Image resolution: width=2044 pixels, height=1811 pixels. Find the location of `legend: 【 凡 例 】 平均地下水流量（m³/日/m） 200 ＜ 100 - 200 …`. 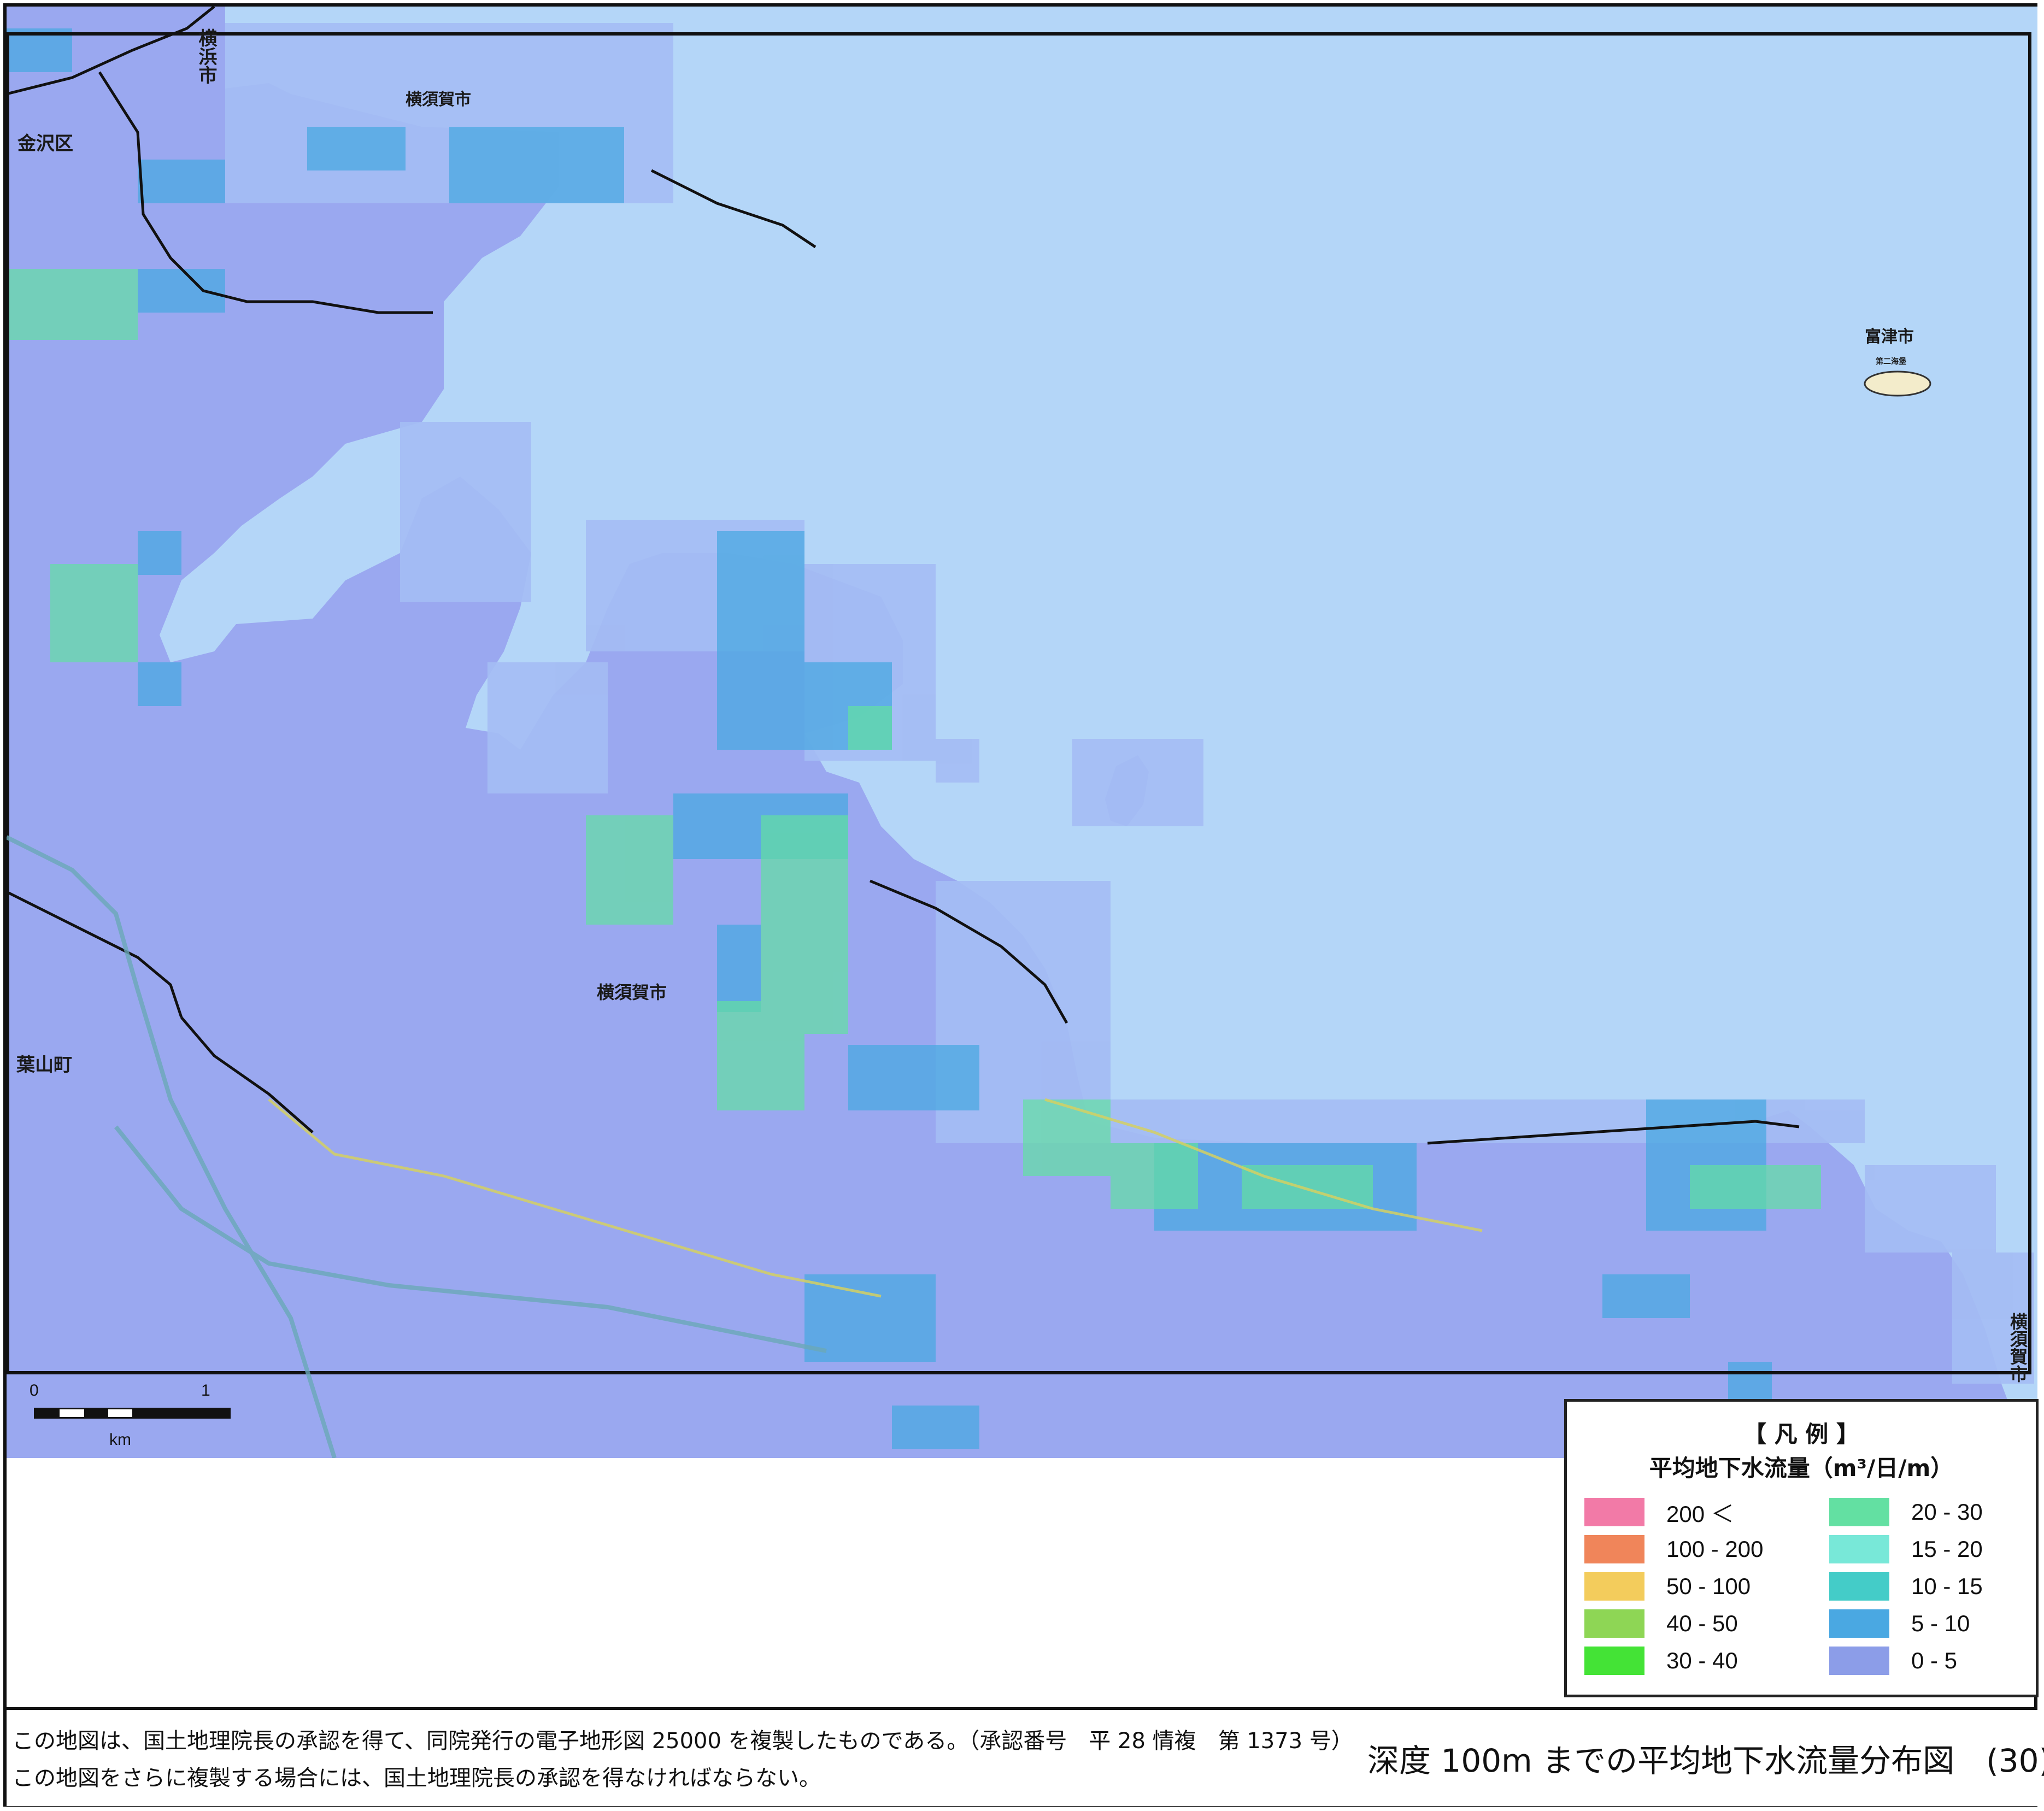

legend: 【 凡 例 】 平均地下水流量（m³/日/m） 200 ＜ 100 - 200 … is located at coordinates (1801, 1548).